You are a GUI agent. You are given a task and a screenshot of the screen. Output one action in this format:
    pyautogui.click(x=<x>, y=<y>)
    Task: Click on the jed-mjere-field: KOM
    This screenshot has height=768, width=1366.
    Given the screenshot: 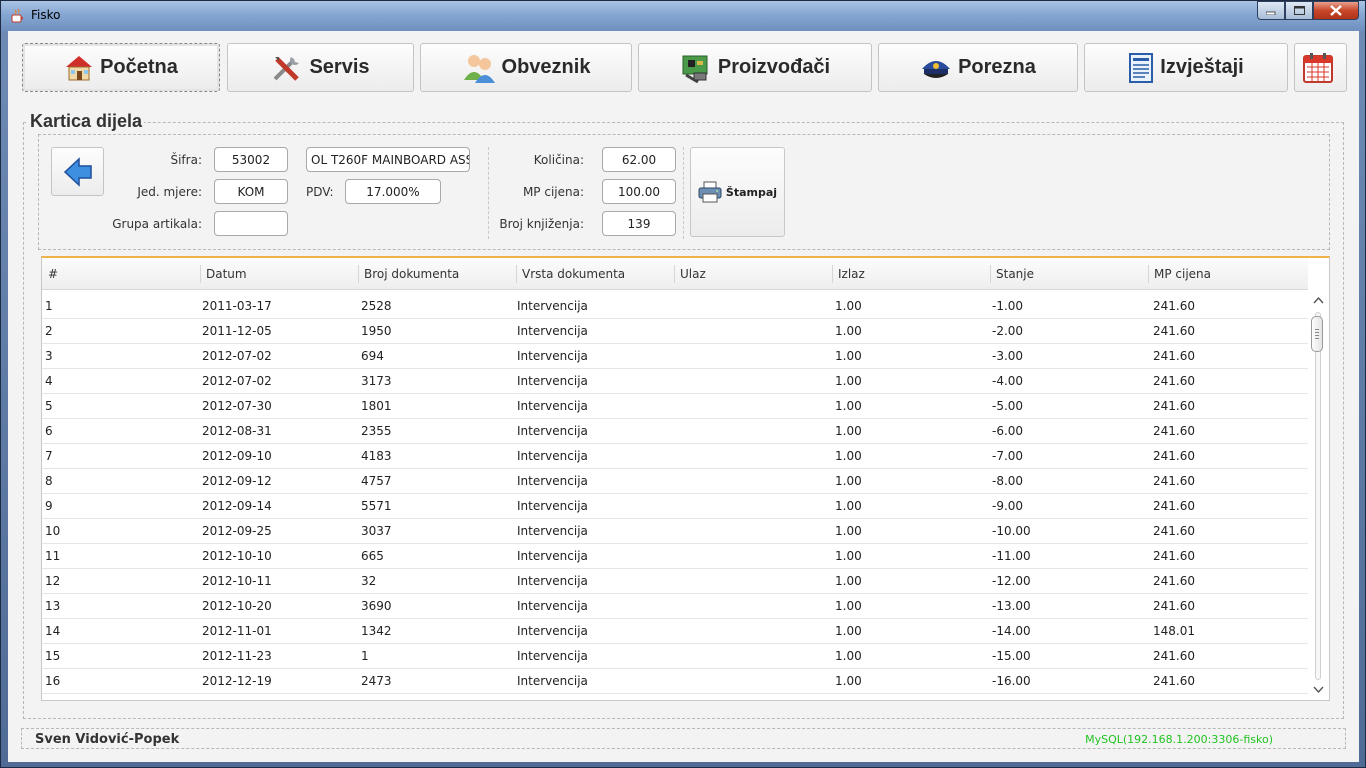 What is the action you would take?
    pyautogui.click(x=251, y=191)
    